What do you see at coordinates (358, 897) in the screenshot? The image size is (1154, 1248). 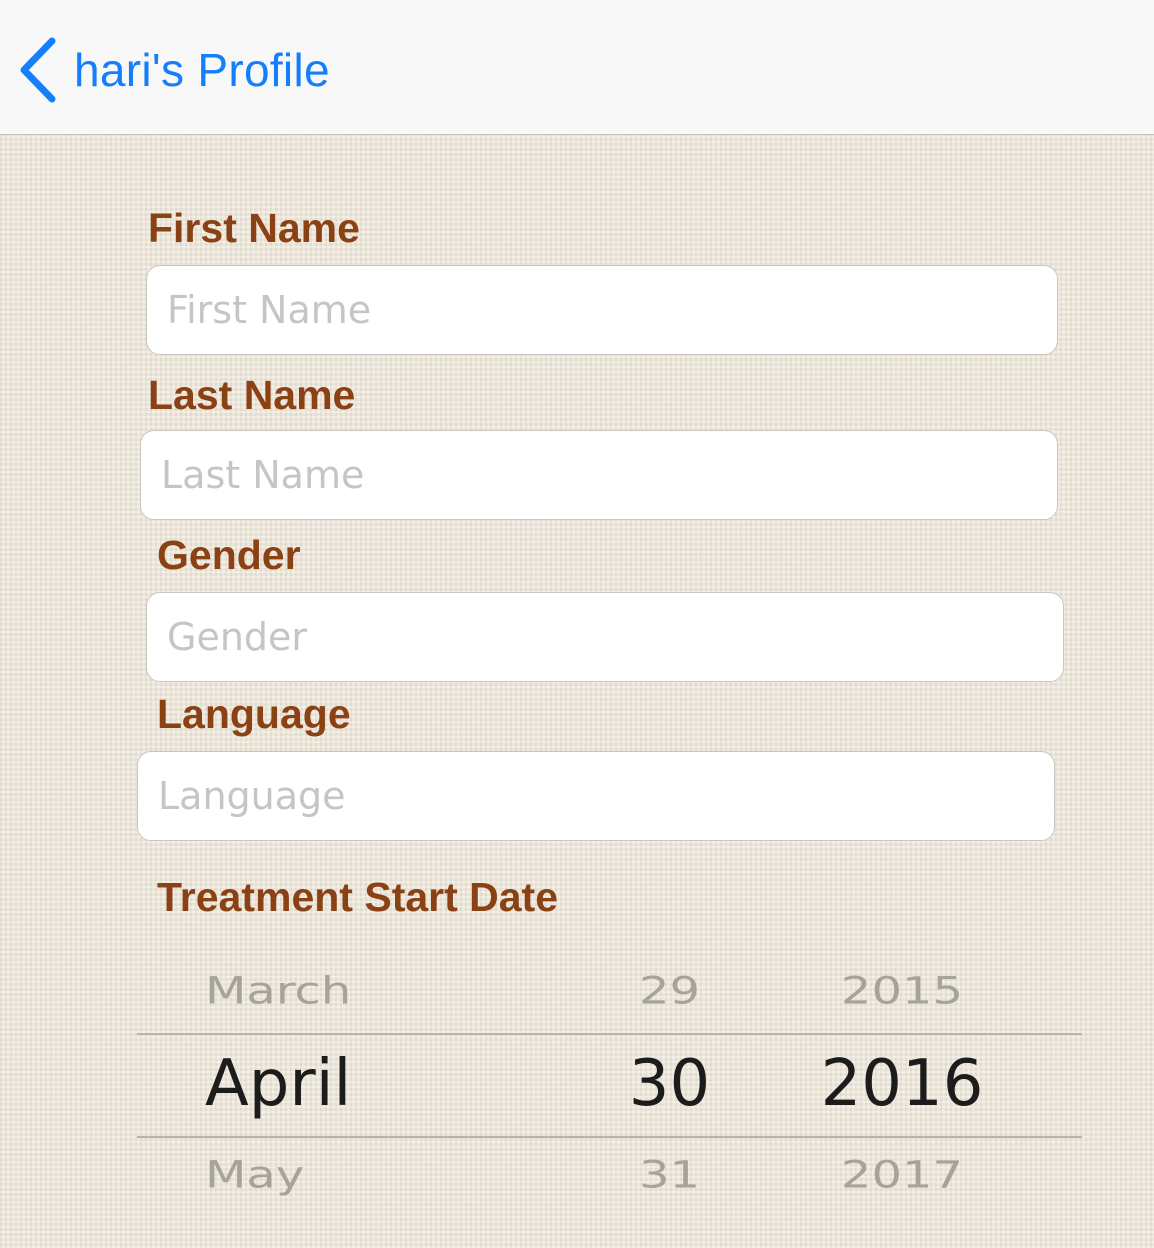 I see `treatment-start-date-label: Treatment Start Date` at bounding box center [358, 897].